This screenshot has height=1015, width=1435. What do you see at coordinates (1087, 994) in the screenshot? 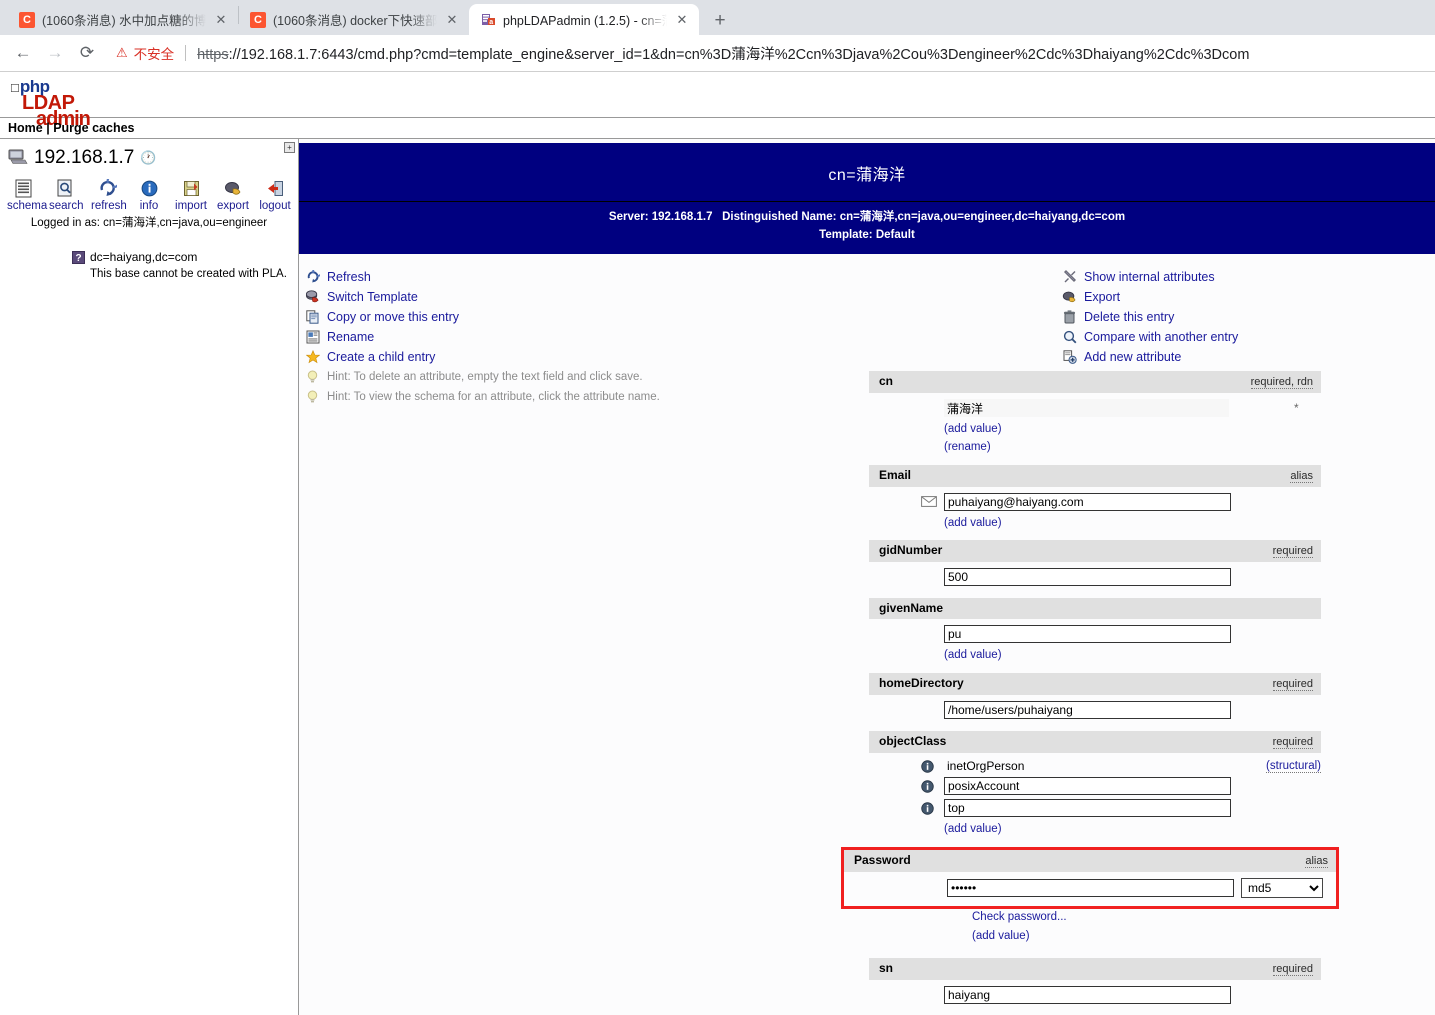
I see `sn-value-input` at bounding box center [1087, 994].